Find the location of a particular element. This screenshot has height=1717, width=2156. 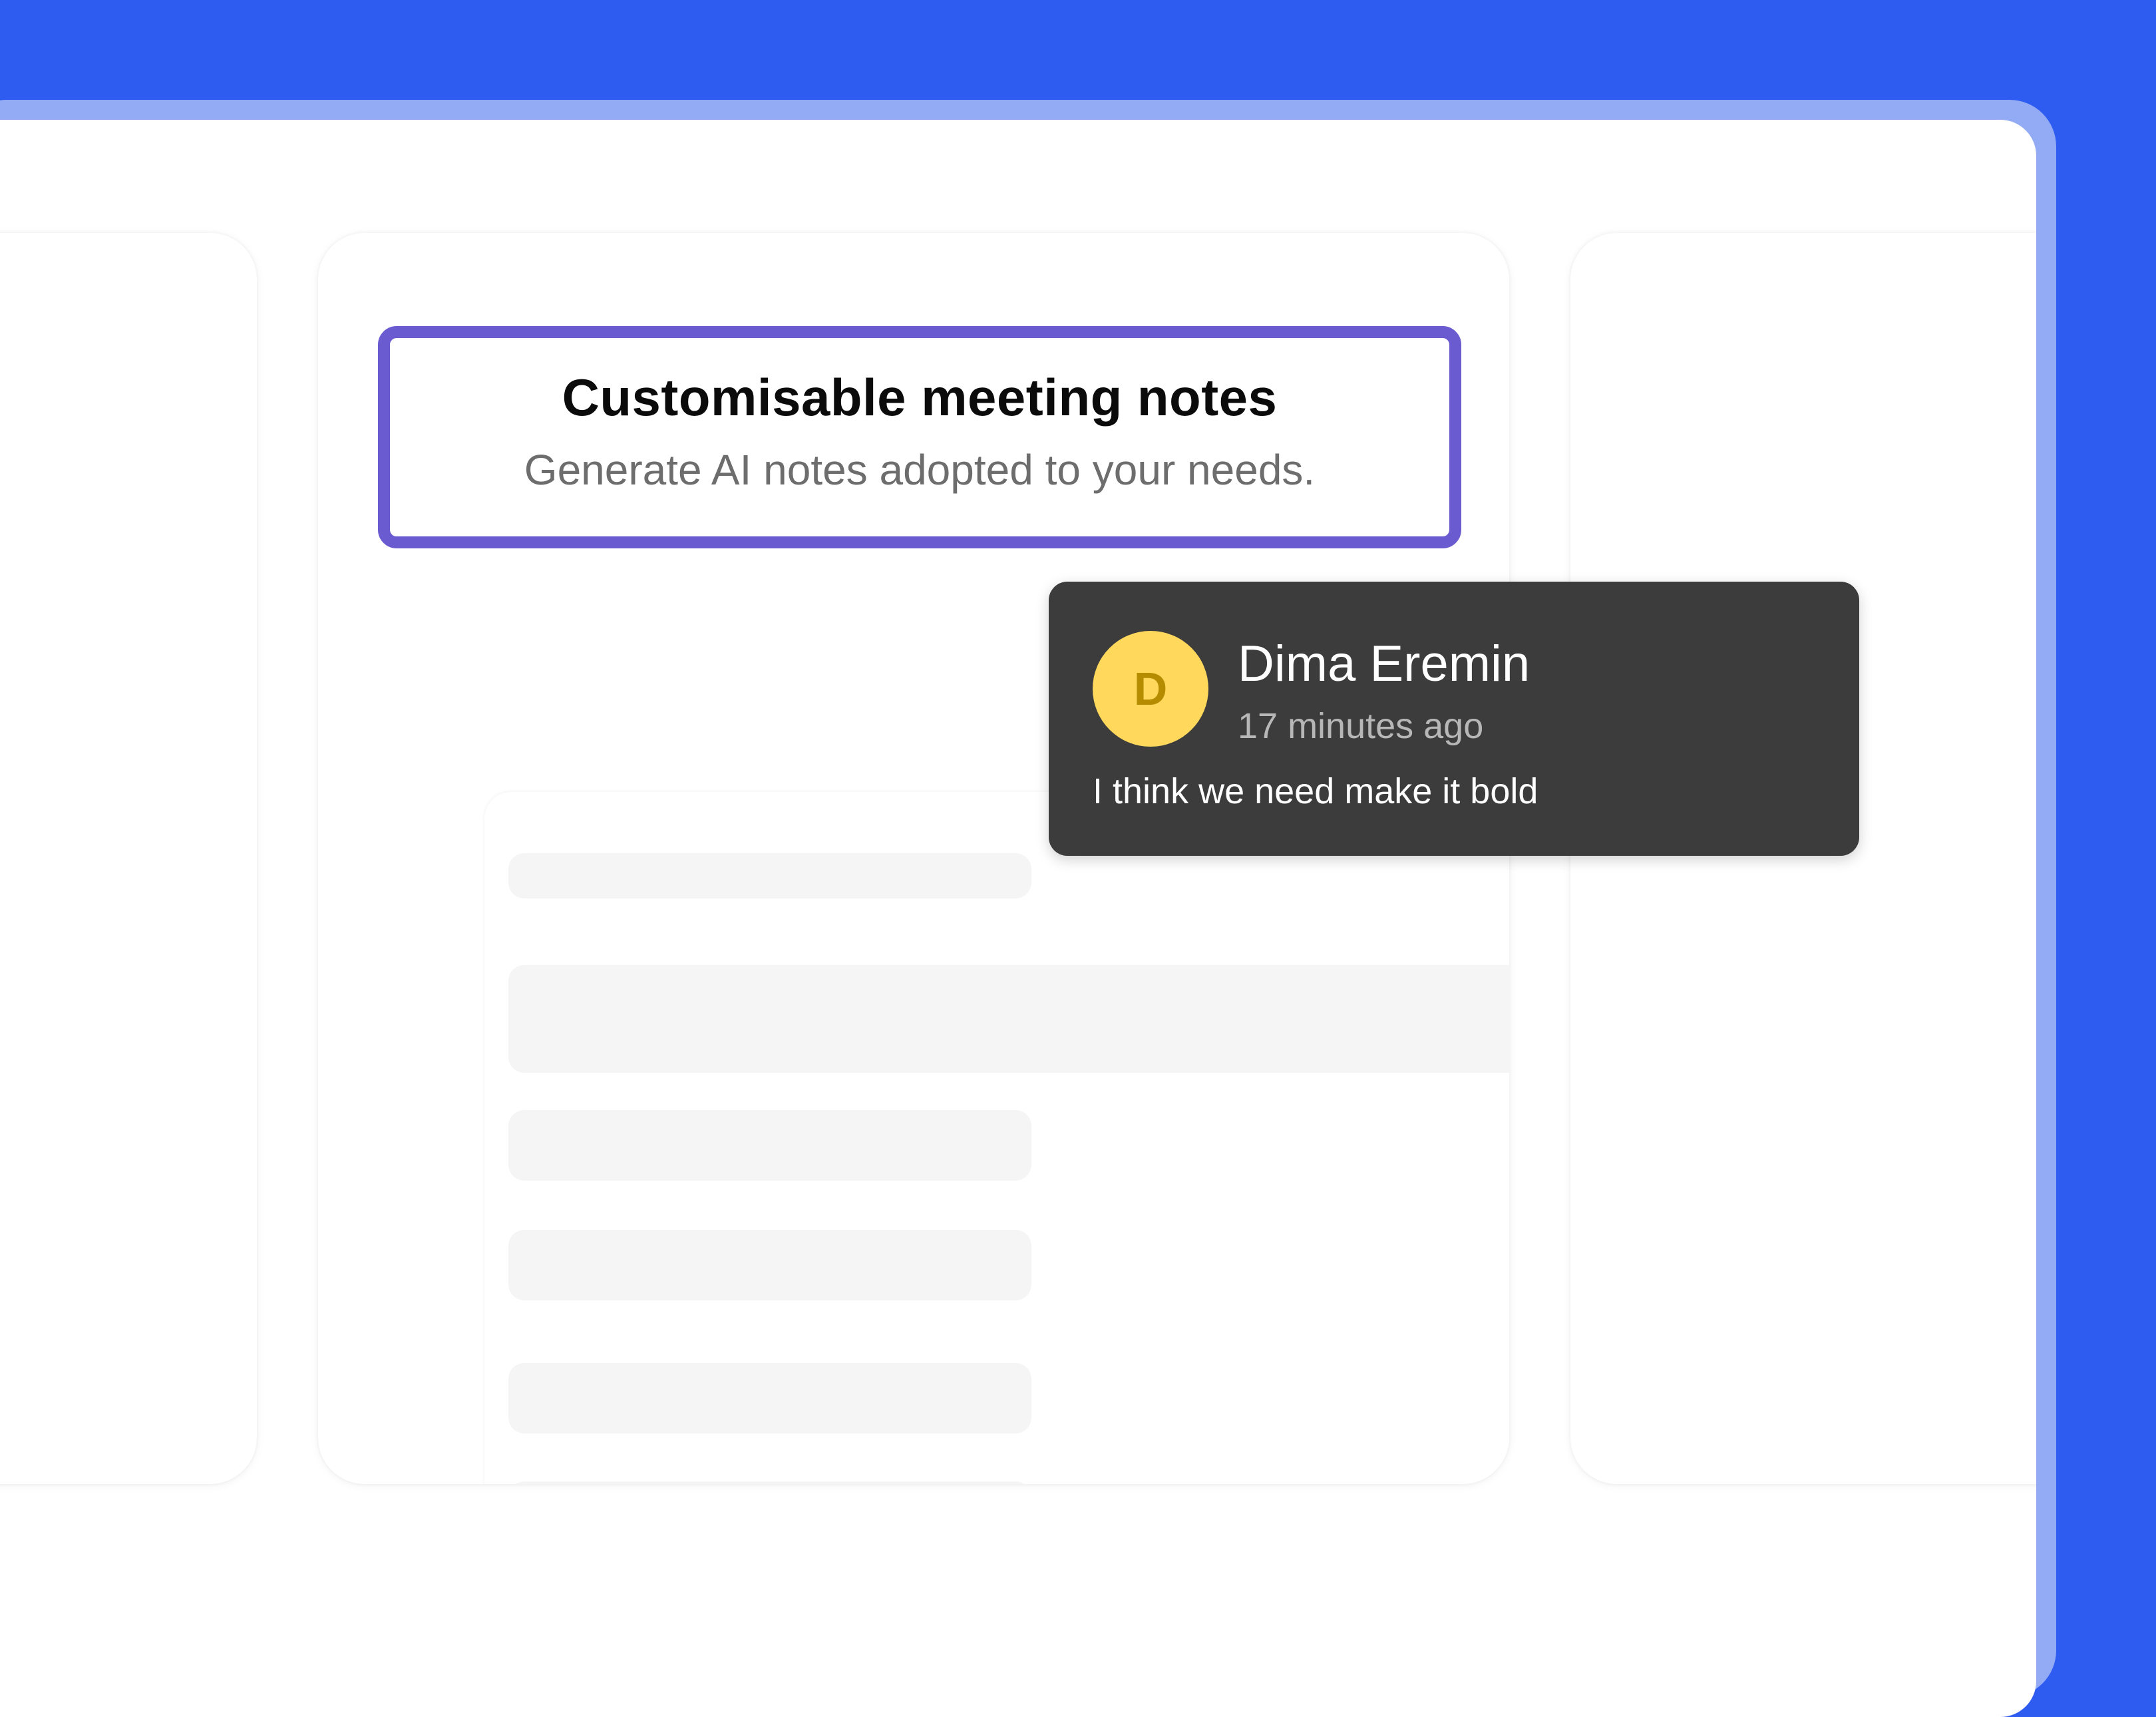

carousel-card-left is located at coordinates (128, 859).